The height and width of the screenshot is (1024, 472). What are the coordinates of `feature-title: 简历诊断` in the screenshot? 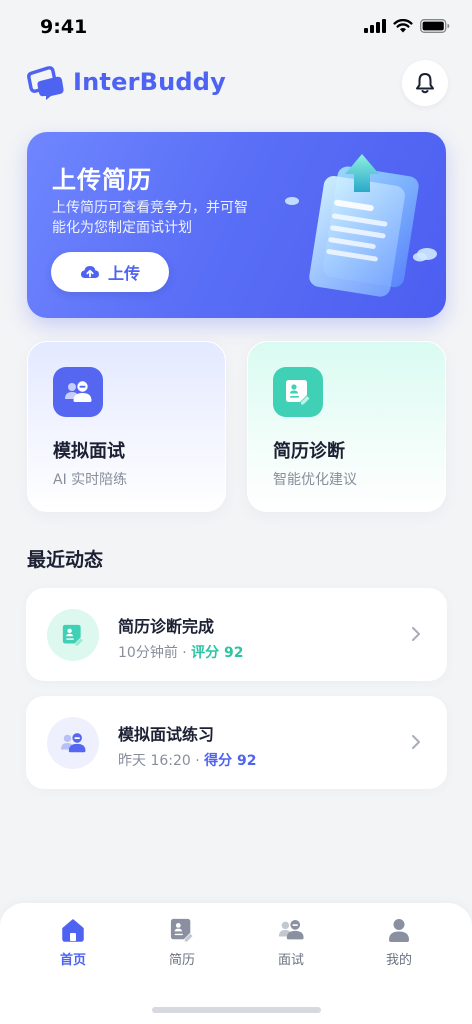 It's located at (309, 451).